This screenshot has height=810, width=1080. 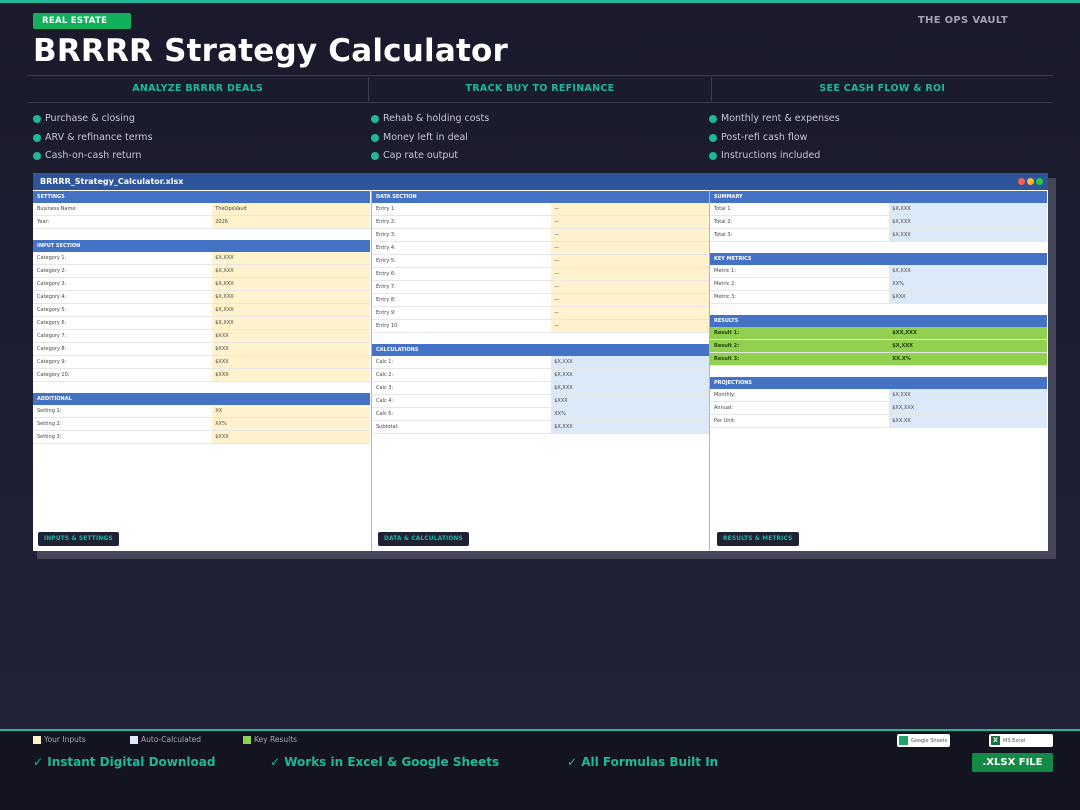 What do you see at coordinates (291, 209) in the screenshot?
I see `input-cell: TheOpsVault` at bounding box center [291, 209].